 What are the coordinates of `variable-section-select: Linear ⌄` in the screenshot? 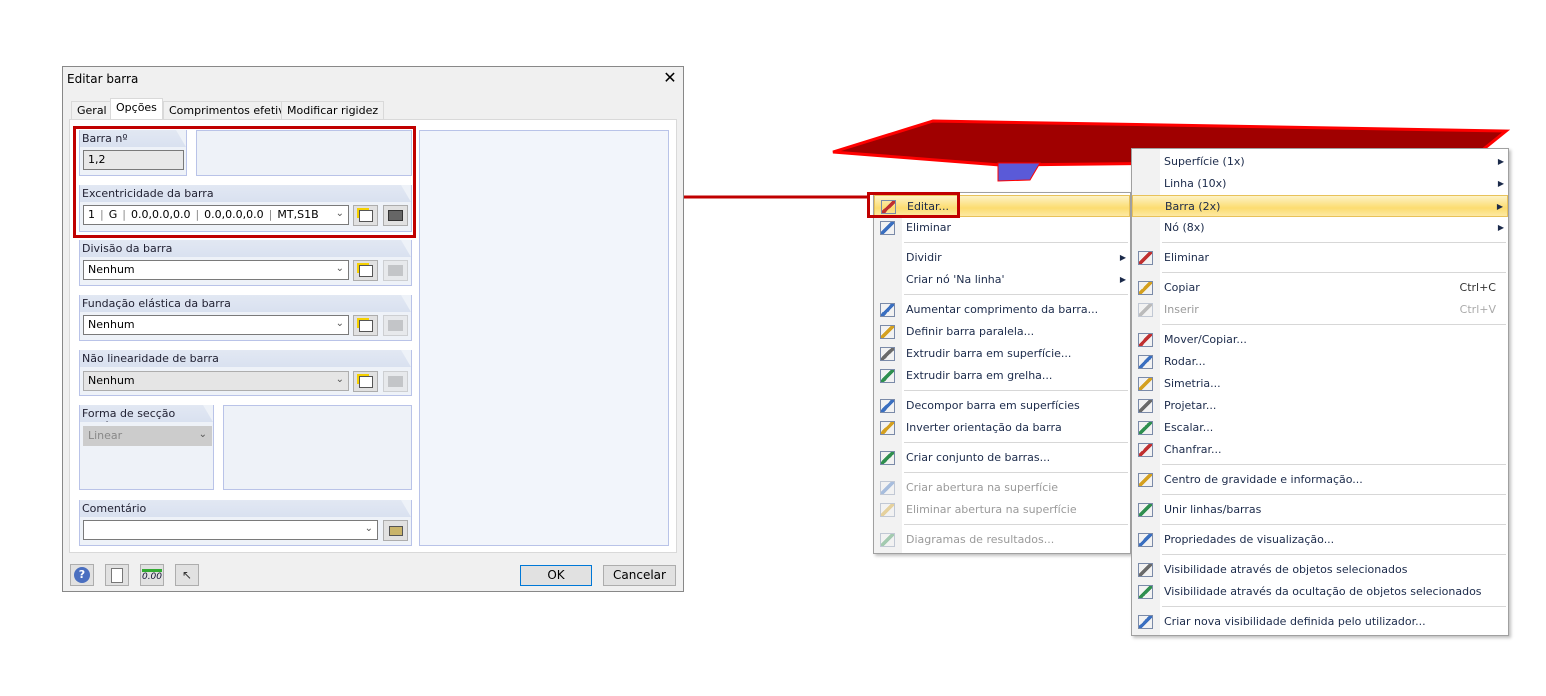 It's located at (147, 436).